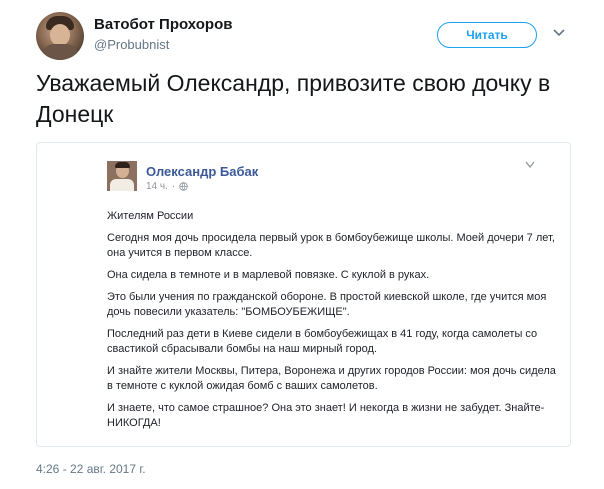 Image resolution: width=604 pixels, height=489 pixels. Describe the element at coordinates (150, 216) in the screenshot. I see `post-paragraph: Жителям России` at that location.